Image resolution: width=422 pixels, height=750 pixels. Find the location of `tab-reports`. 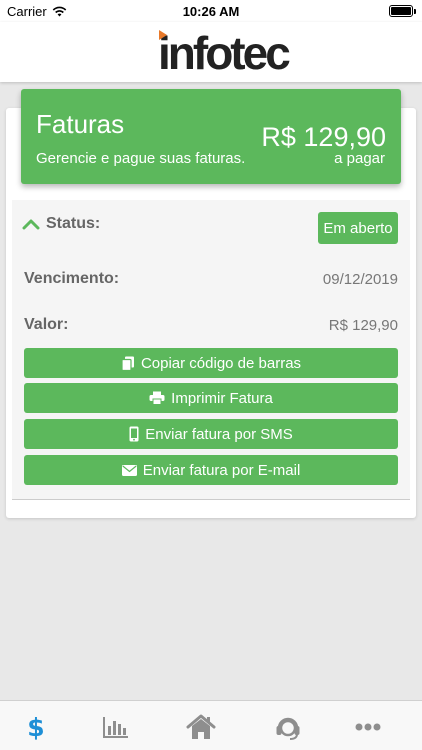

tab-reports is located at coordinates (116, 727).